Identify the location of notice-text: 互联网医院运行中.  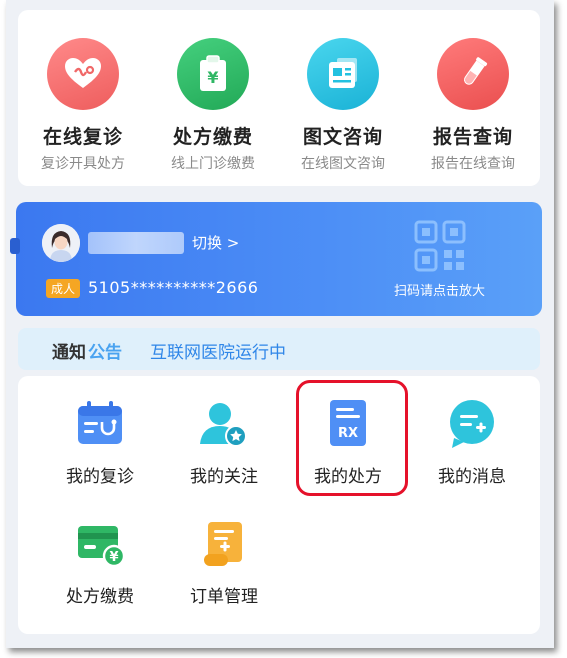
(218, 353).